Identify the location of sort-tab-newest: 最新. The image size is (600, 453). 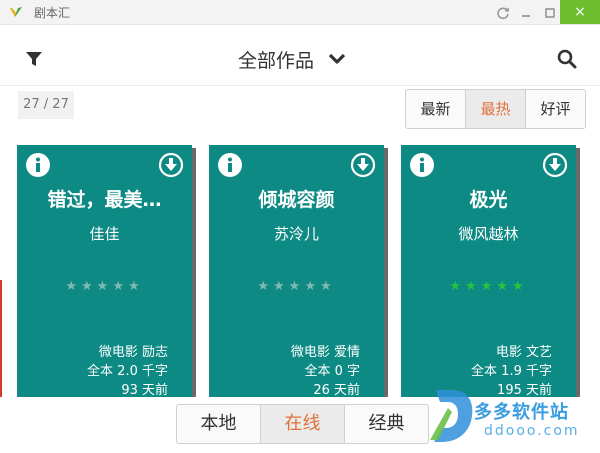
(436, 109).